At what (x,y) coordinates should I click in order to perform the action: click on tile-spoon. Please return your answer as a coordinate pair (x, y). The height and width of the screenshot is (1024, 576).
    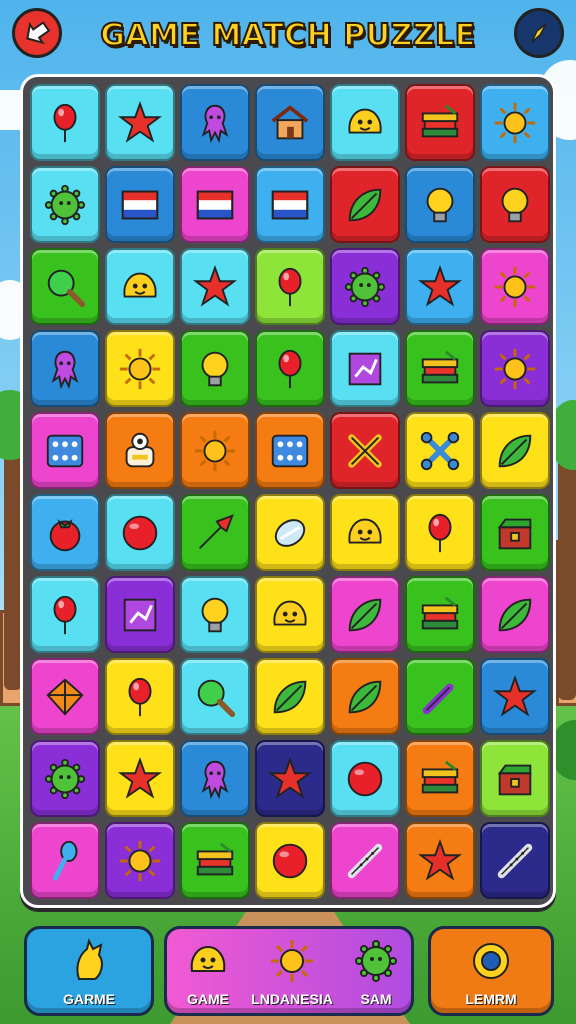
    Looking at the image, I should click on (65, 860).